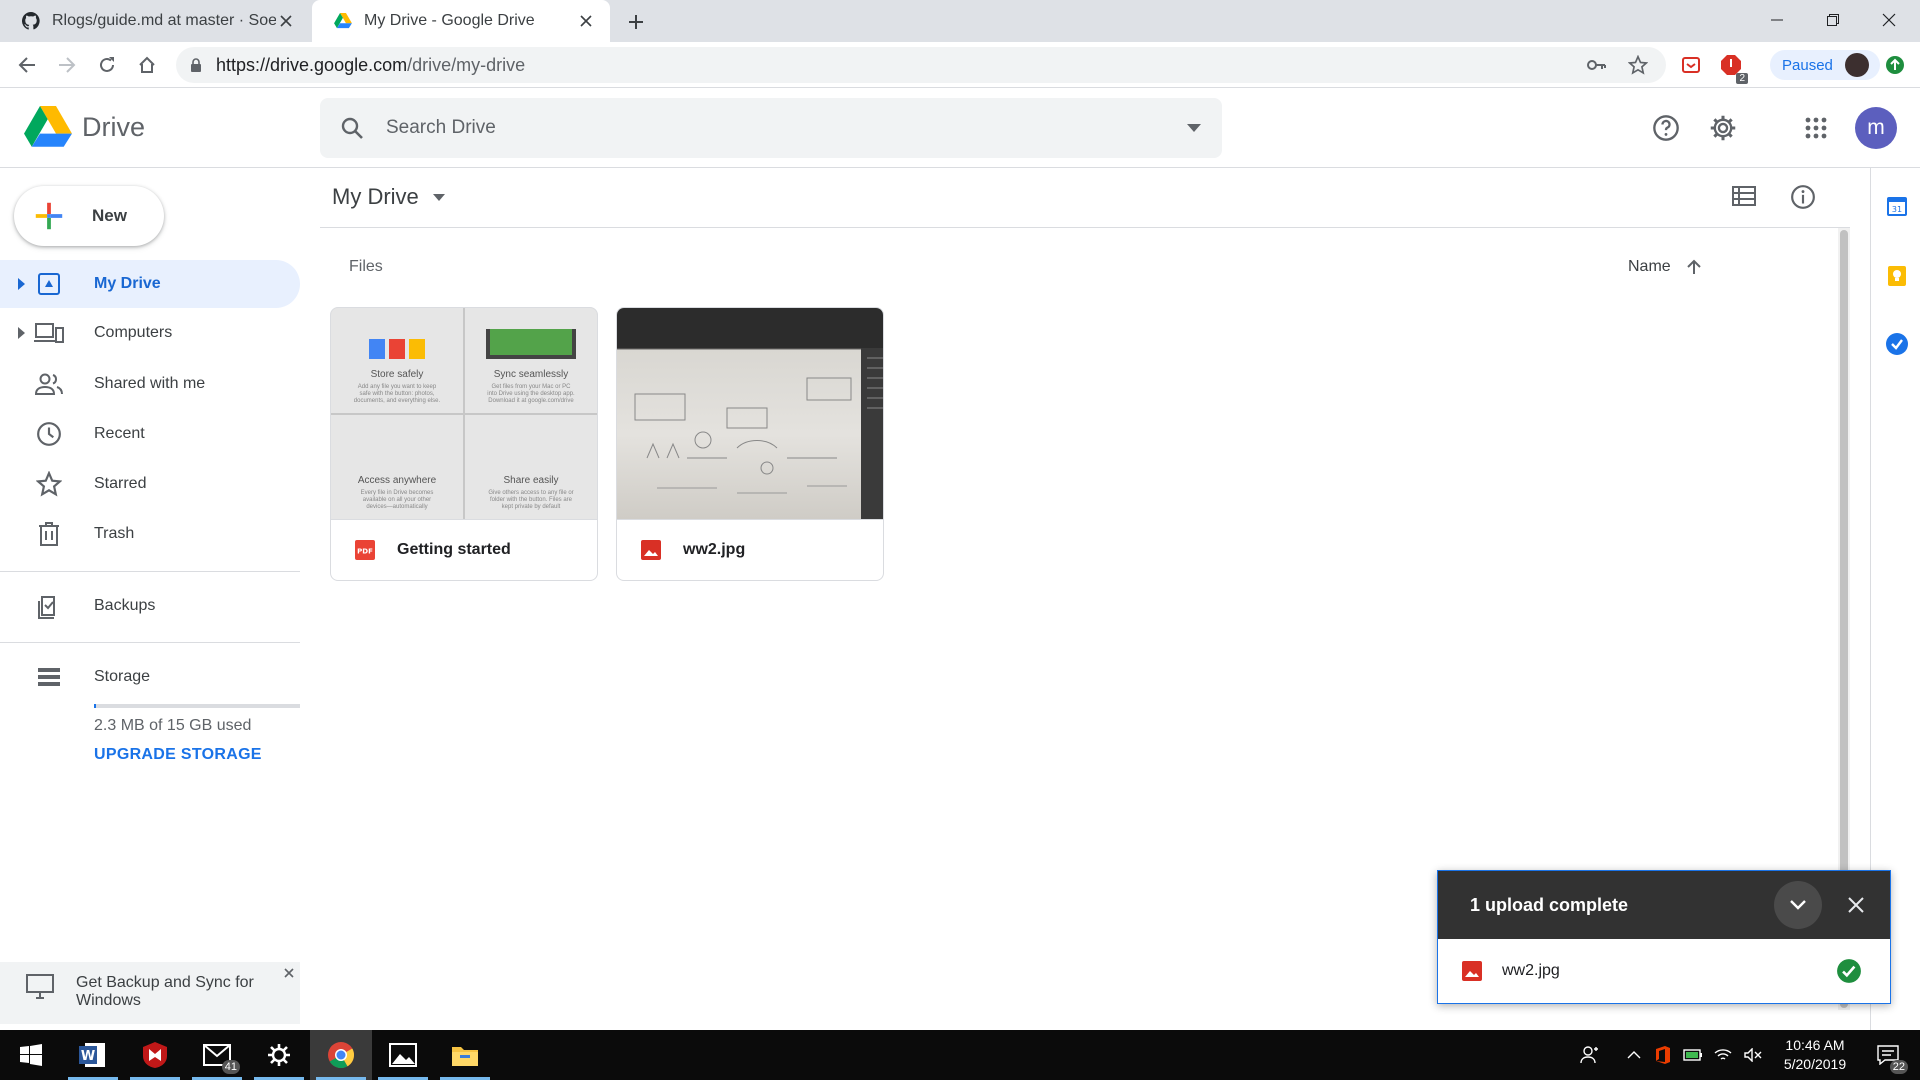  I want to click on reload-icon, so click(107, 64).